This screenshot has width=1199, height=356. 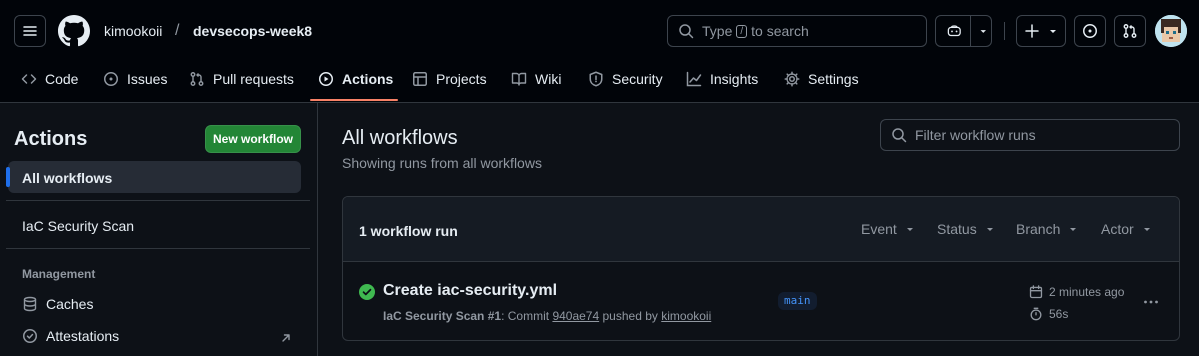 I want to click on sidebar-item-all-workflows-label: All workflows, so click(x=67, y=178).